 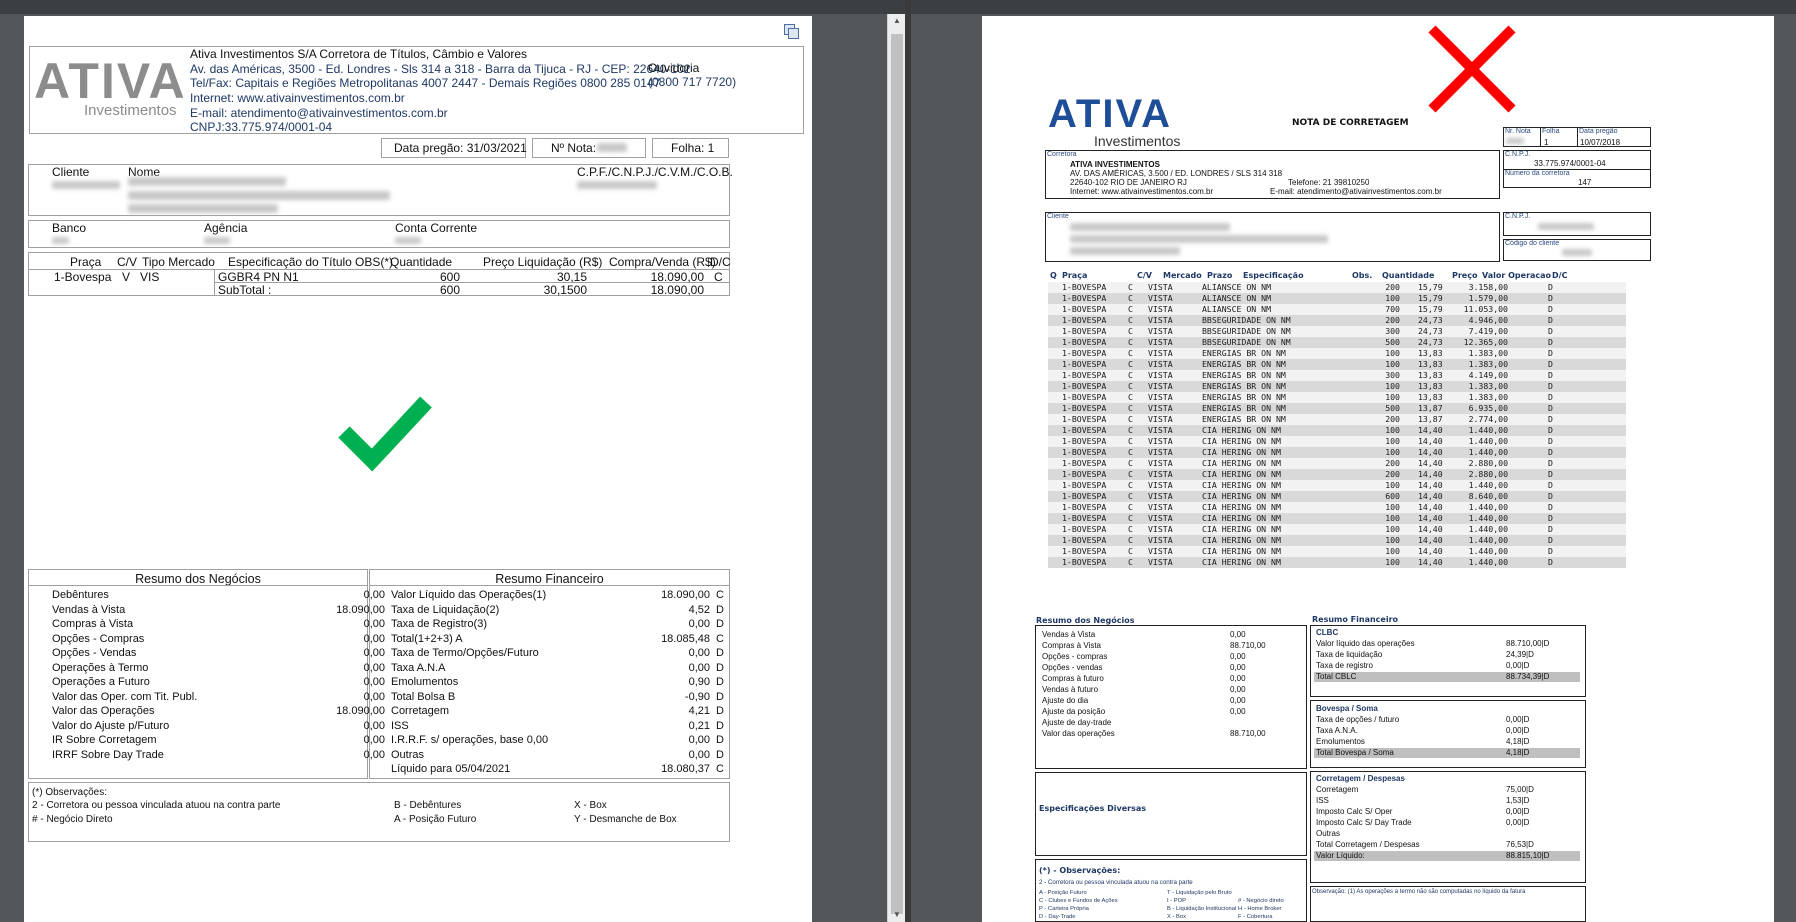 I want to click on pane-divider, so click(x=908, y=461).